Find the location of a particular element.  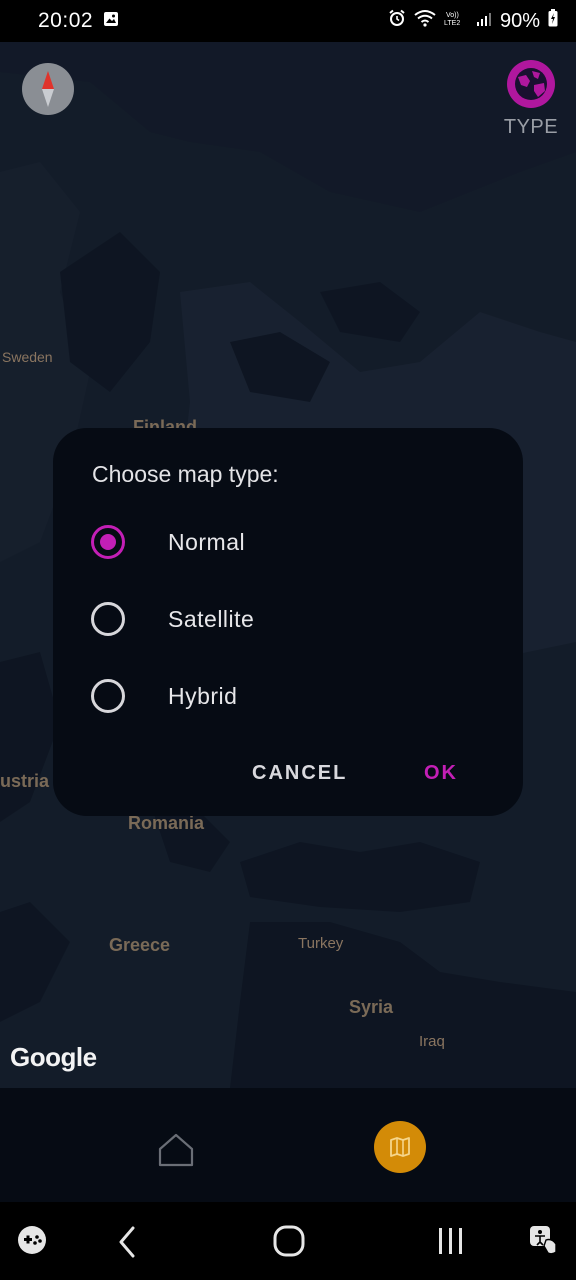

recents-icon is located at coordinates (450, 1241).